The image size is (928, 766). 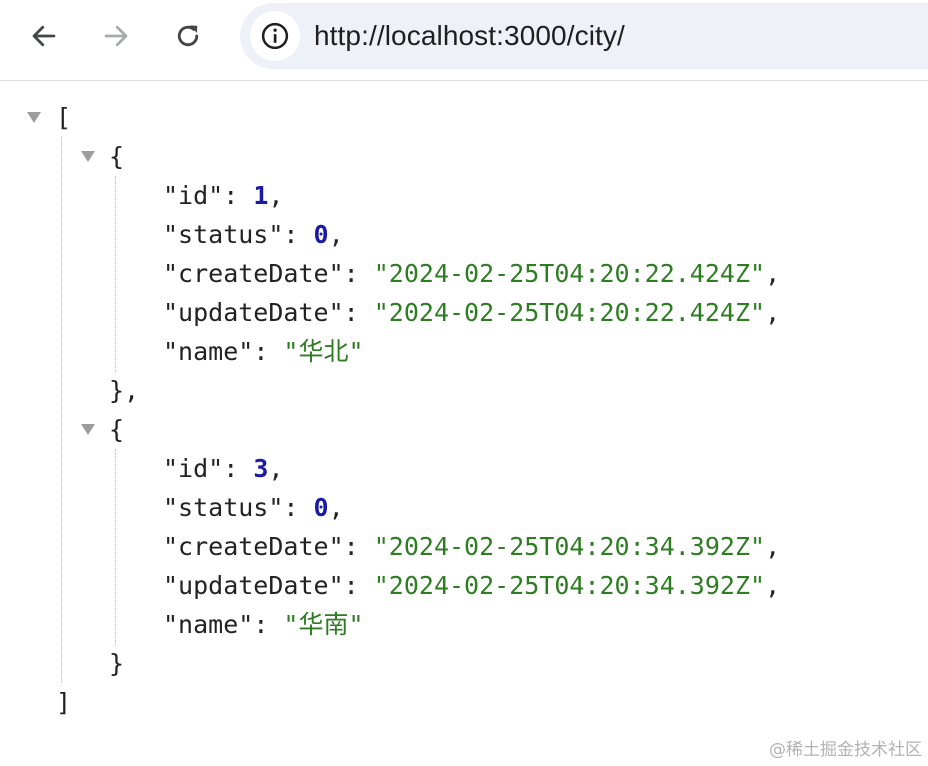 I want to click on reload-button, so click(x=188, y=36).